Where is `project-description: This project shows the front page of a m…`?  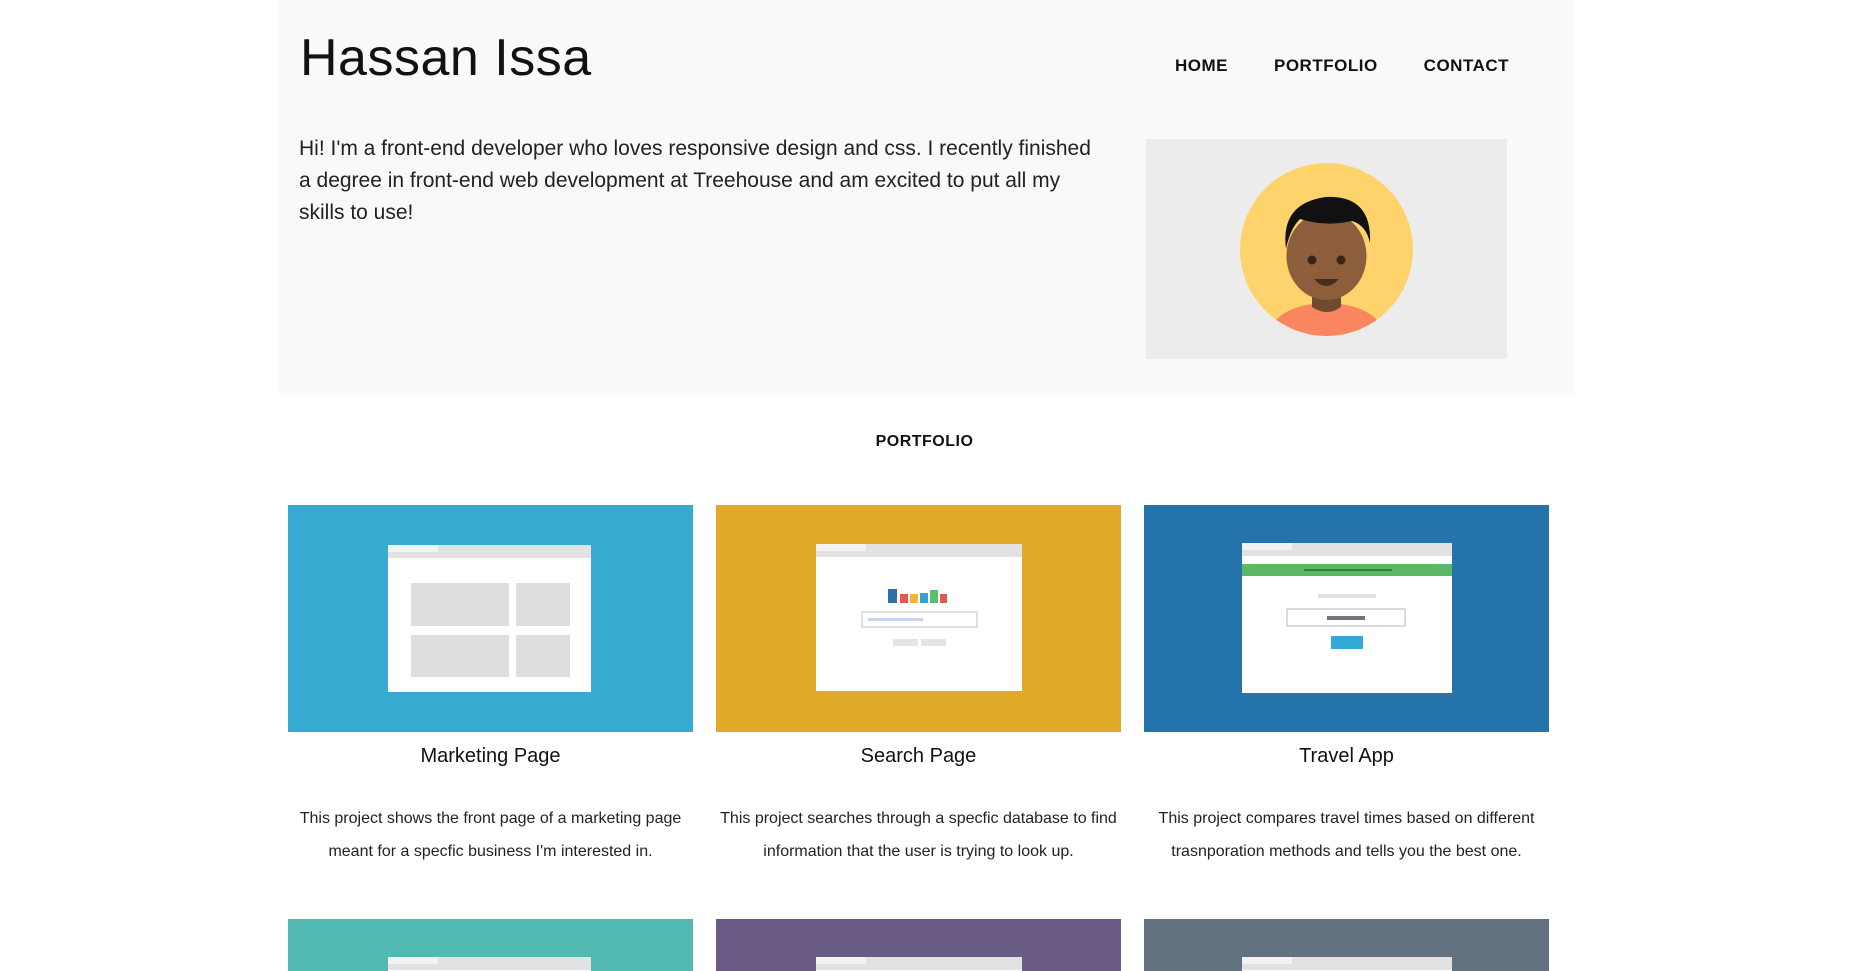
project-description: This project shows the front page of a m… is located at coordinates (490, 835).